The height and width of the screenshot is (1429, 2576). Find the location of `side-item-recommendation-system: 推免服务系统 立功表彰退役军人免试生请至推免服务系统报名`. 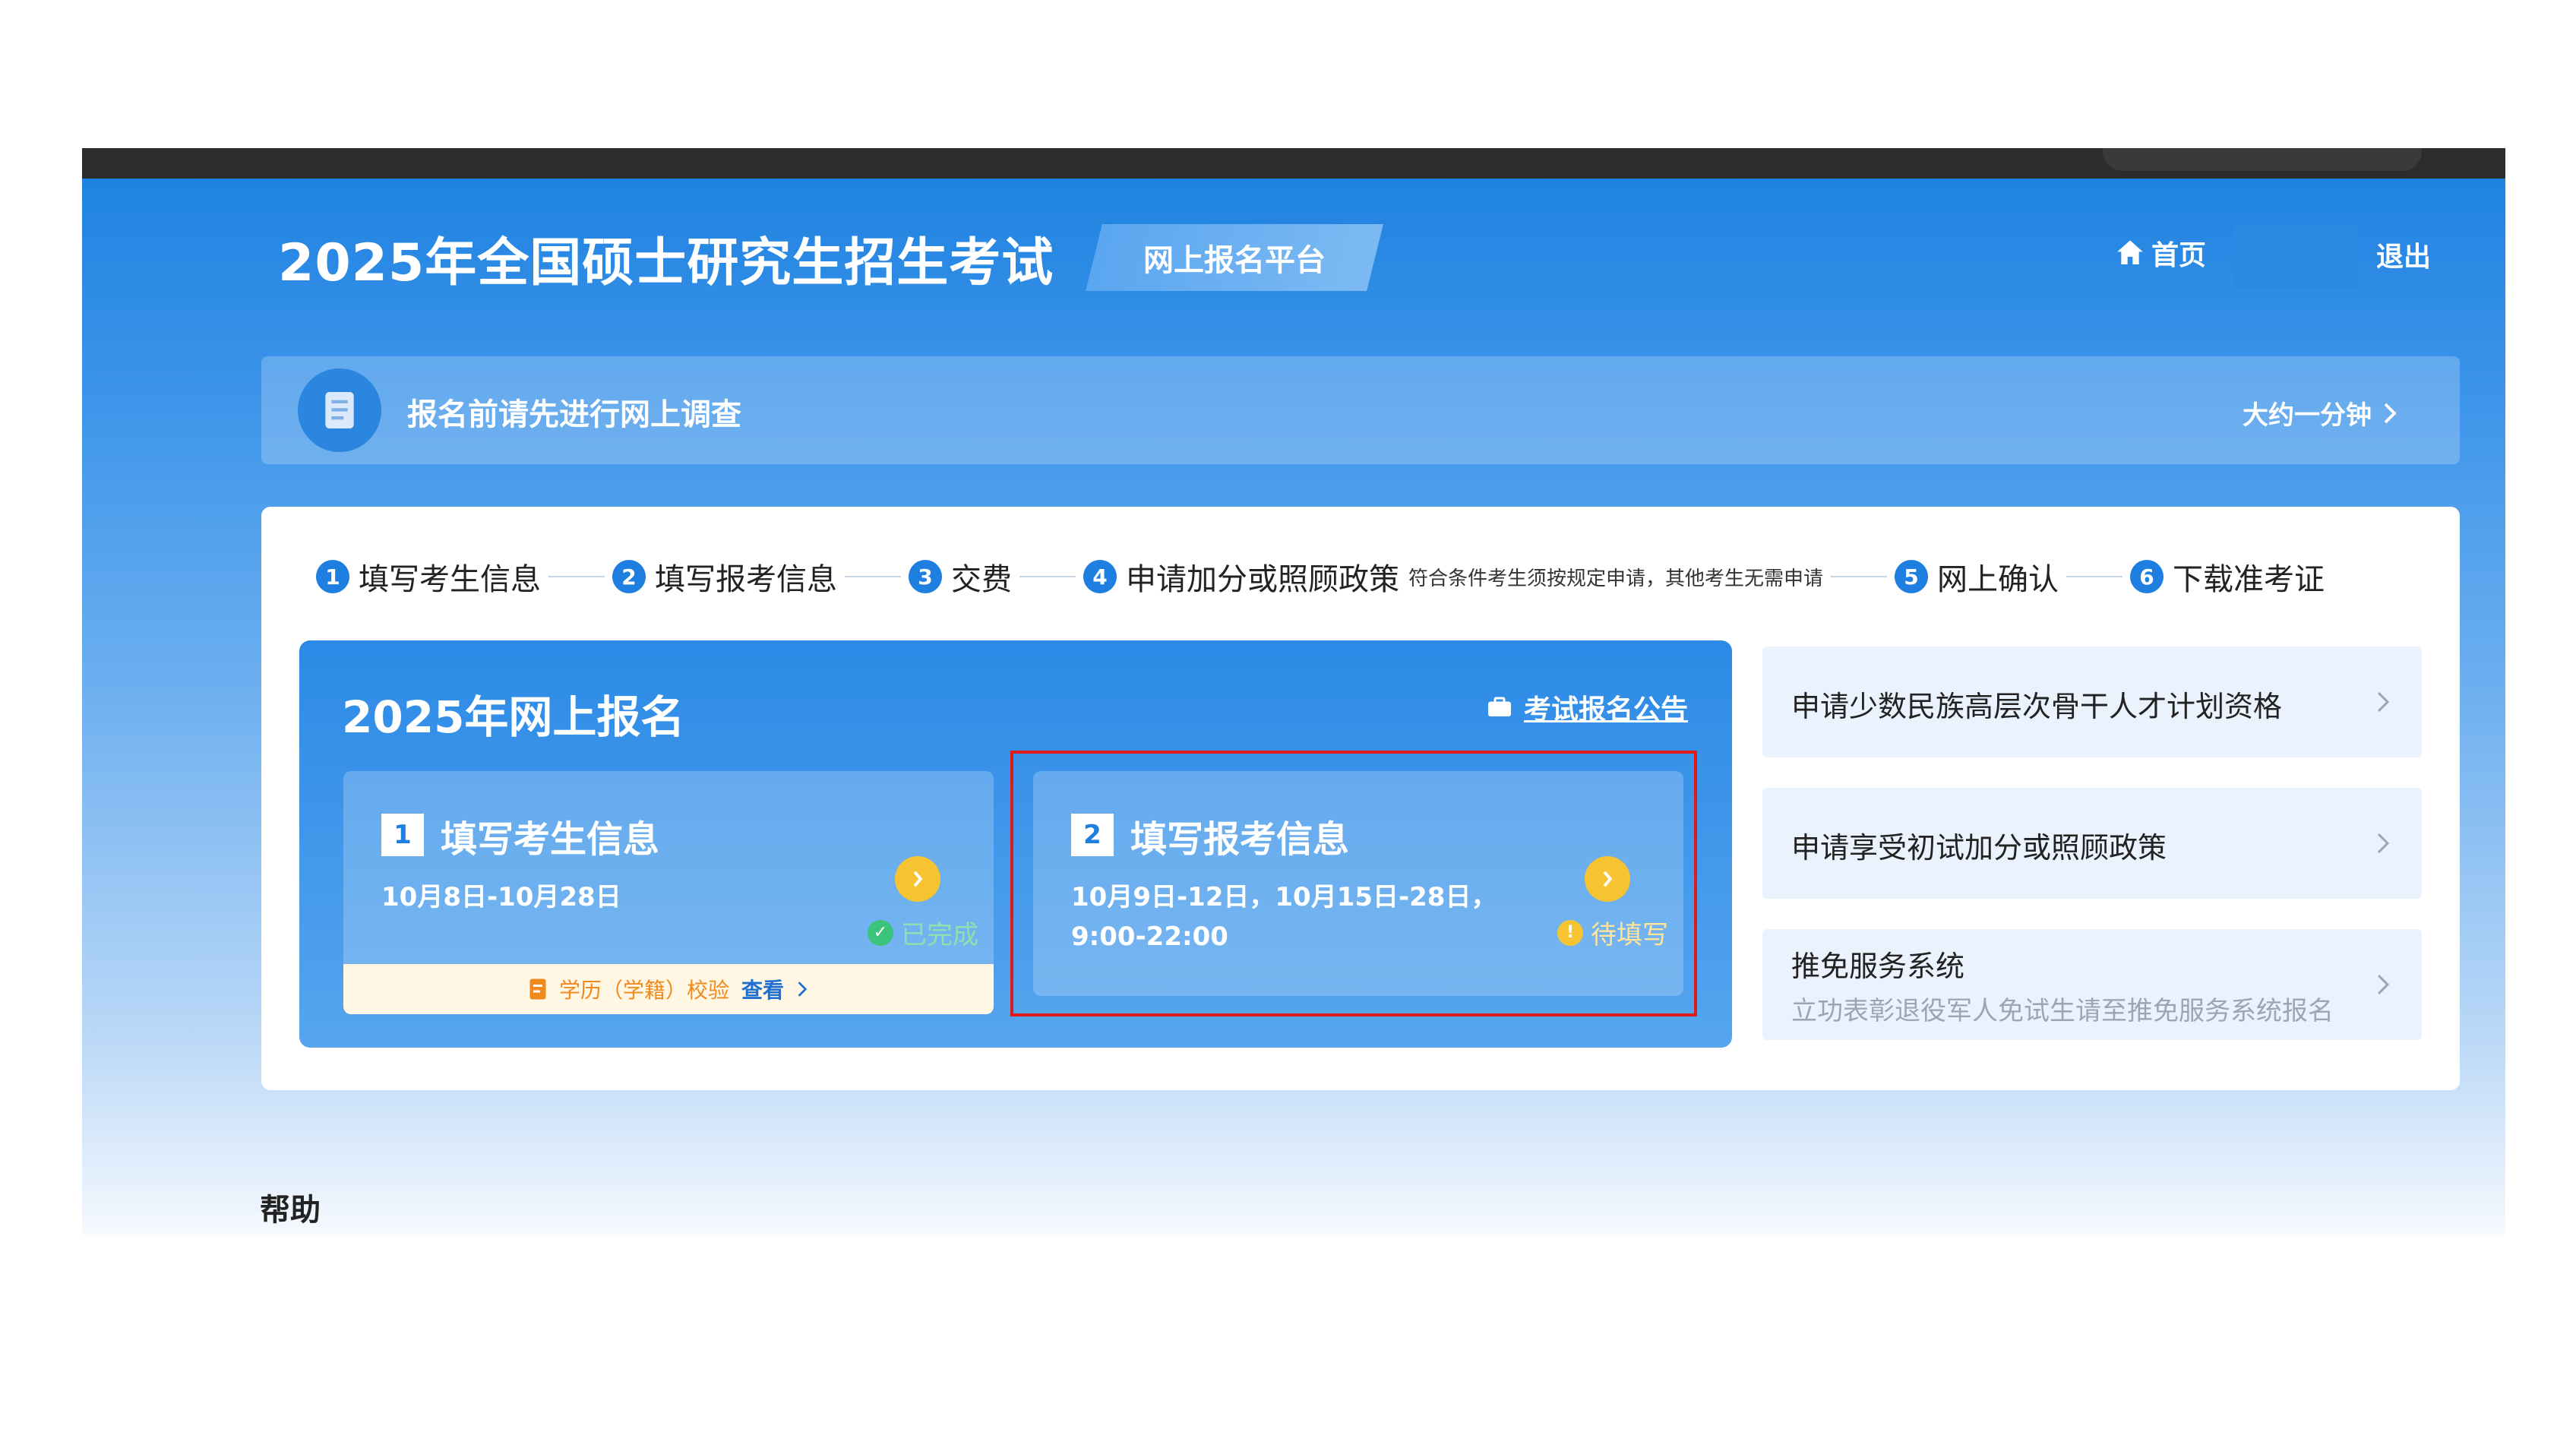

side-item-recommendation-system: 推免服务系统 立功表彰退役军人免试生请至推免服务系统报名 is located at coordinates (2092, 984).